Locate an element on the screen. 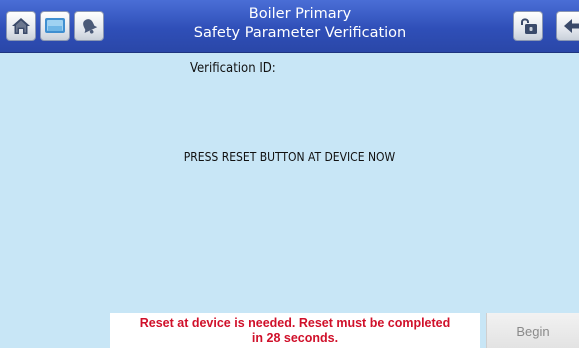 Image resolution: width=579 pixels, height=348 pixels. home-icon is located at coordinates (21, 26).